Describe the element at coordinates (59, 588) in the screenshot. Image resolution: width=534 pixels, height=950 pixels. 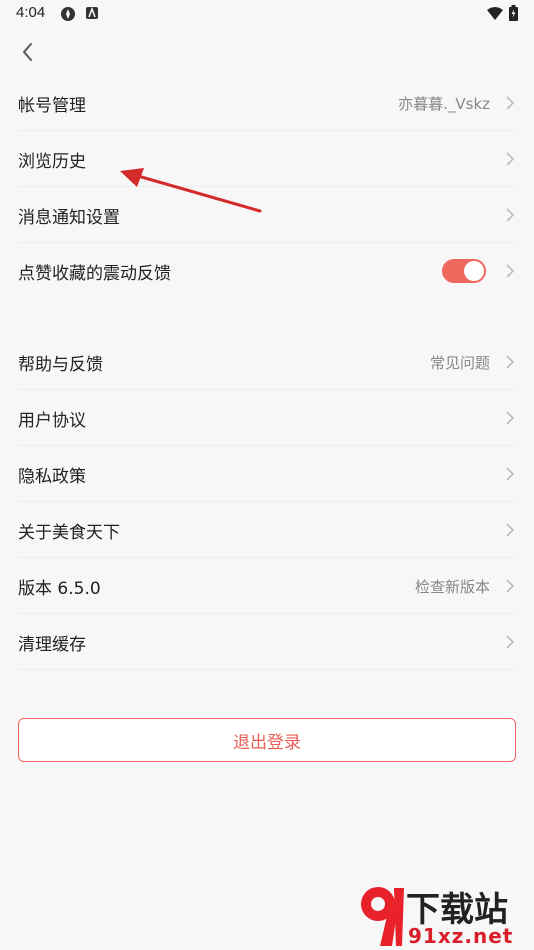
I see `row-label: 版本 6.5.0` at that location.